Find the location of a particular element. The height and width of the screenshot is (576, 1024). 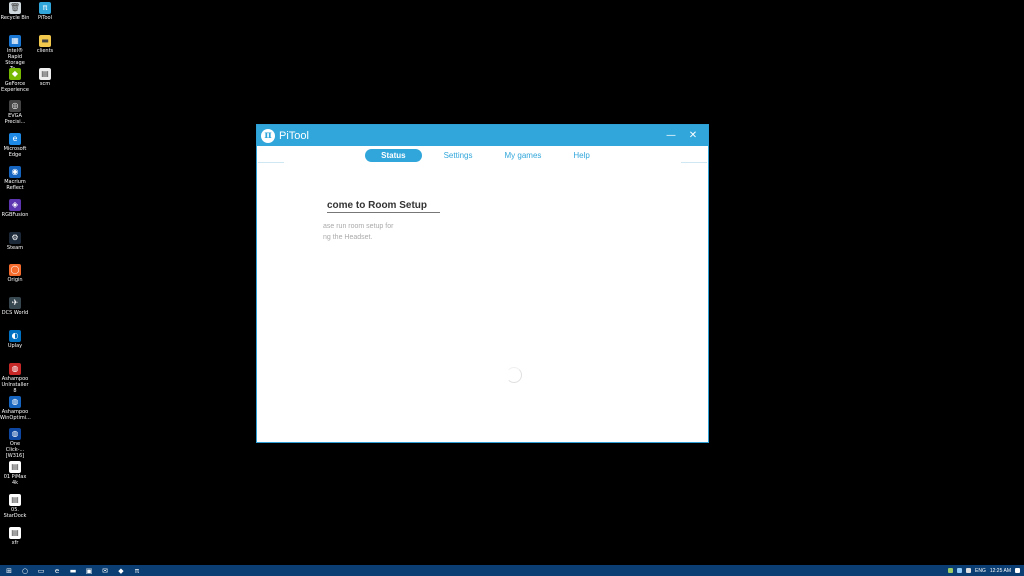

tab-bar: Status Settings My games Help is located at coordinates (482, 155).